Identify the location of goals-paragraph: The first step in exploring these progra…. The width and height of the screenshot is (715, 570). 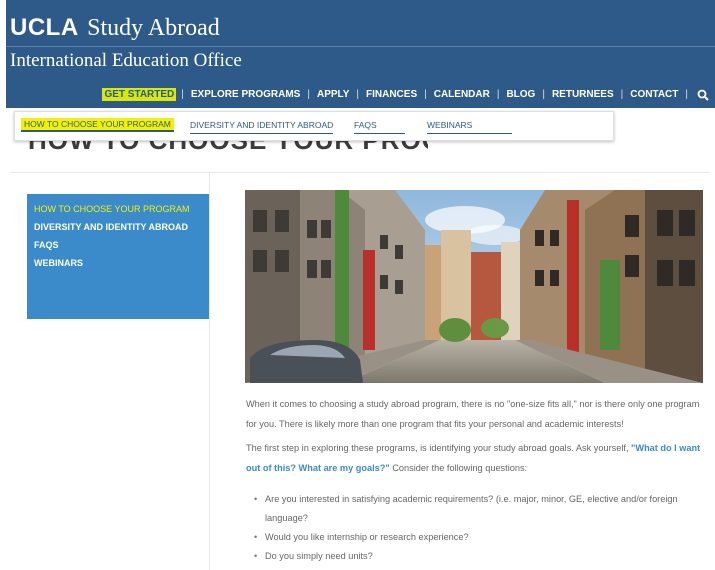
(476, 458).